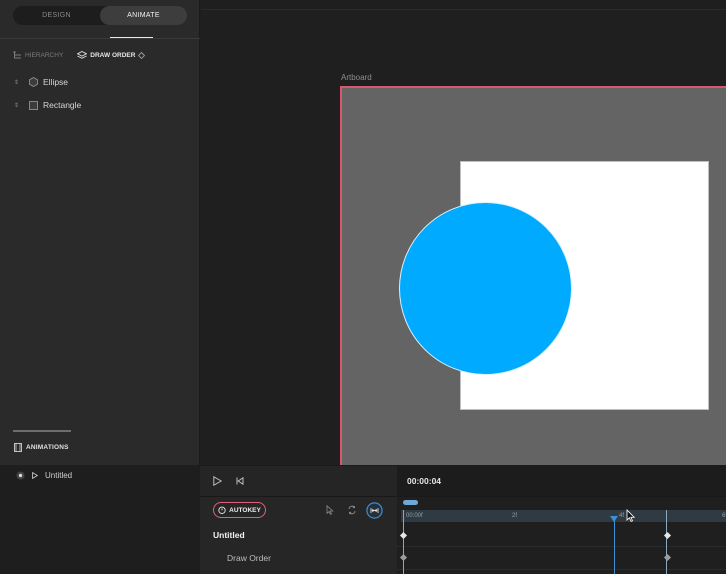 This screenshot has width=726, height=574. Describe the element at coordinates (62, 105) in the screenshot. I see `layer-name: Rectangle` at that location.